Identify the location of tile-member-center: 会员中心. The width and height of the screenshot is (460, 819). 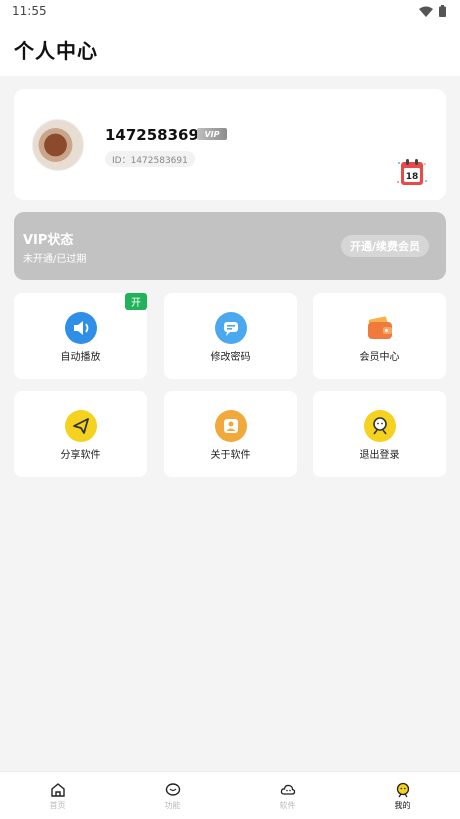
(379, 336).